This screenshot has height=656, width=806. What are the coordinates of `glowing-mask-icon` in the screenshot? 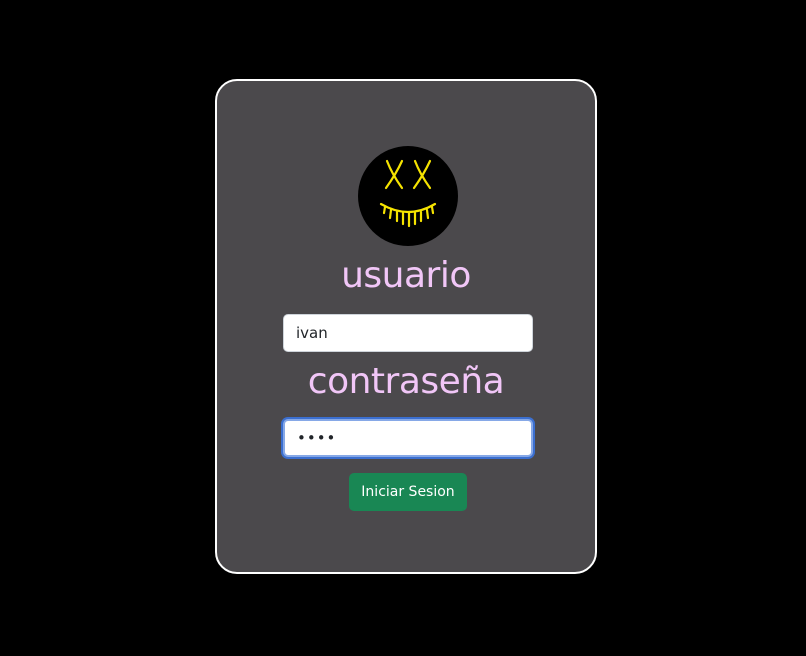 It's located at (408, 193).